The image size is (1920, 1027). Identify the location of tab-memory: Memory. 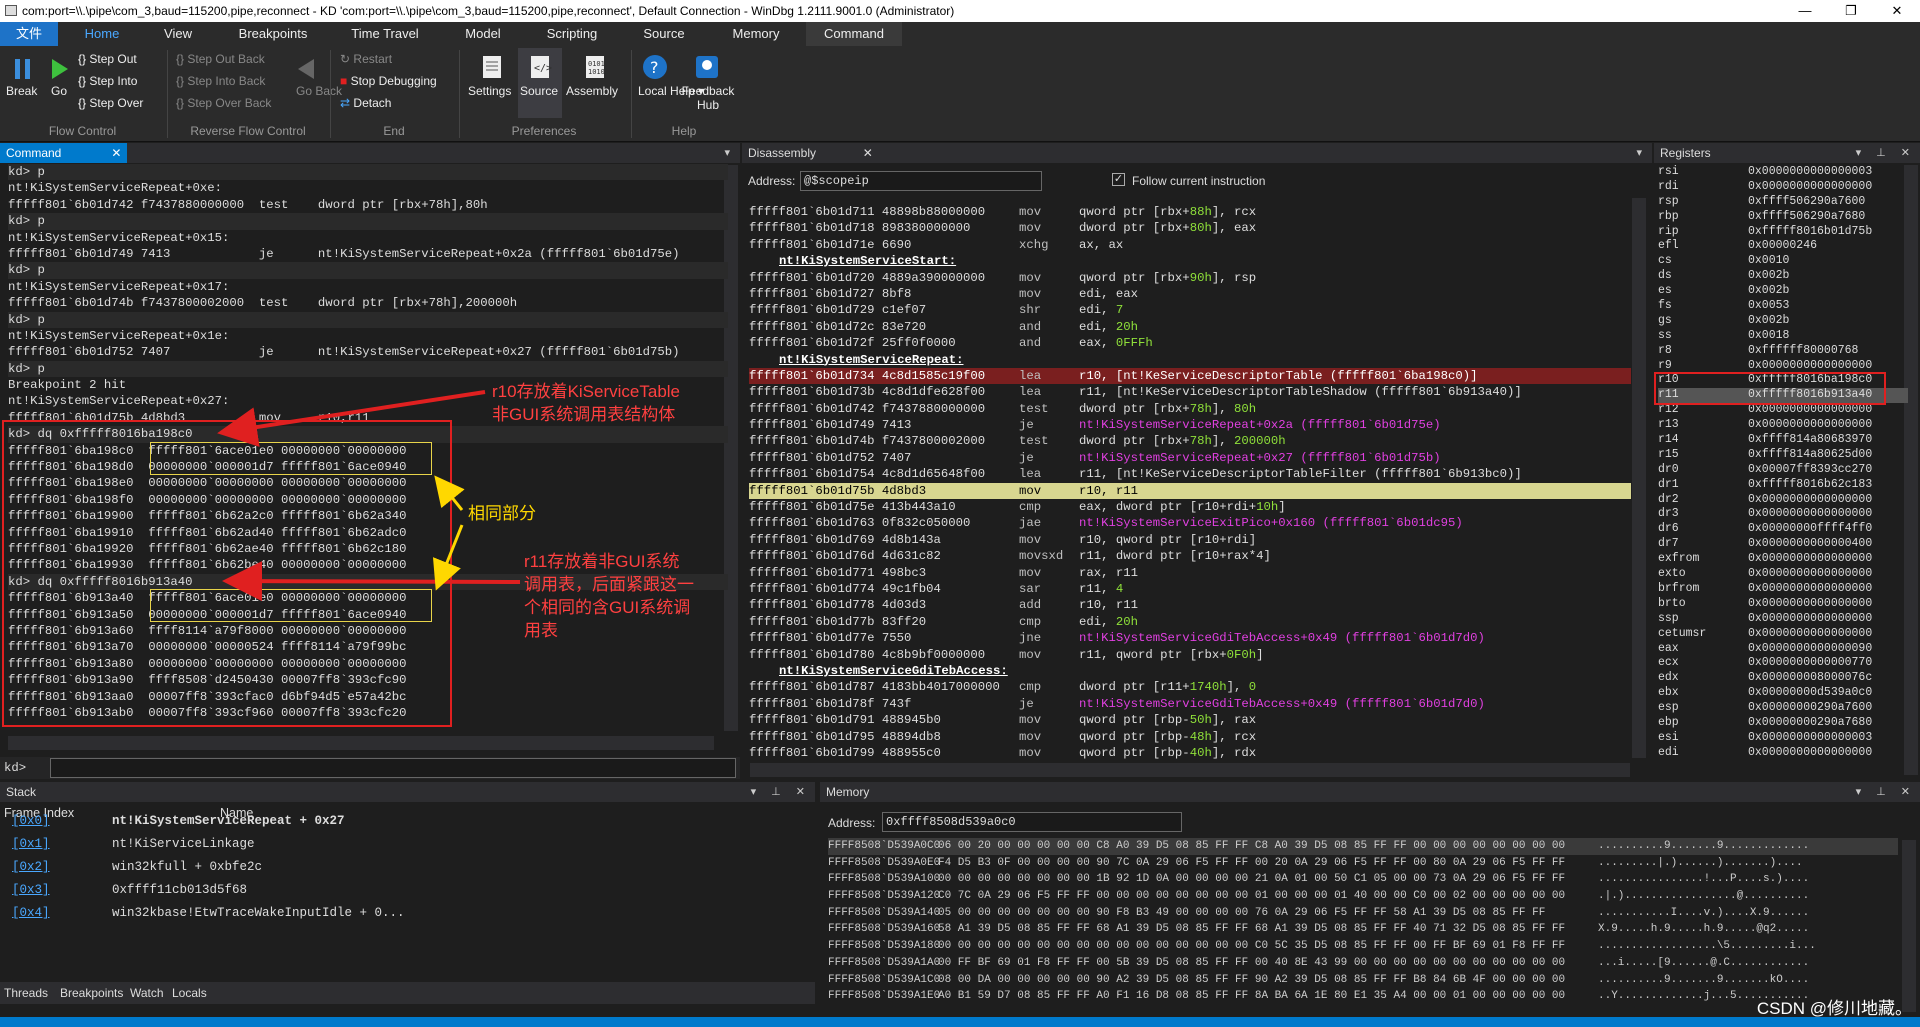
(756, 34).